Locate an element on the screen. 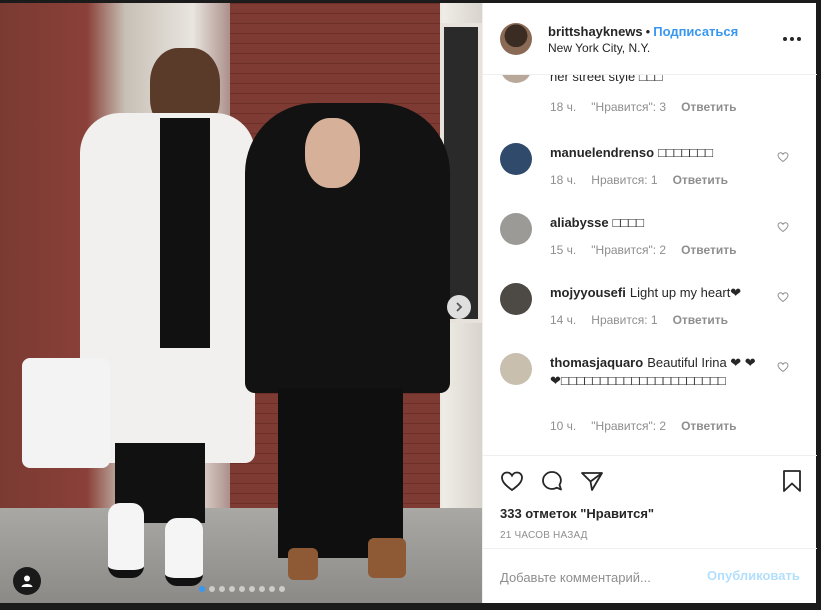 The height and width of the screenshot is (610, 821). follow-button: Подписаться is located at coordinates (695, 31).